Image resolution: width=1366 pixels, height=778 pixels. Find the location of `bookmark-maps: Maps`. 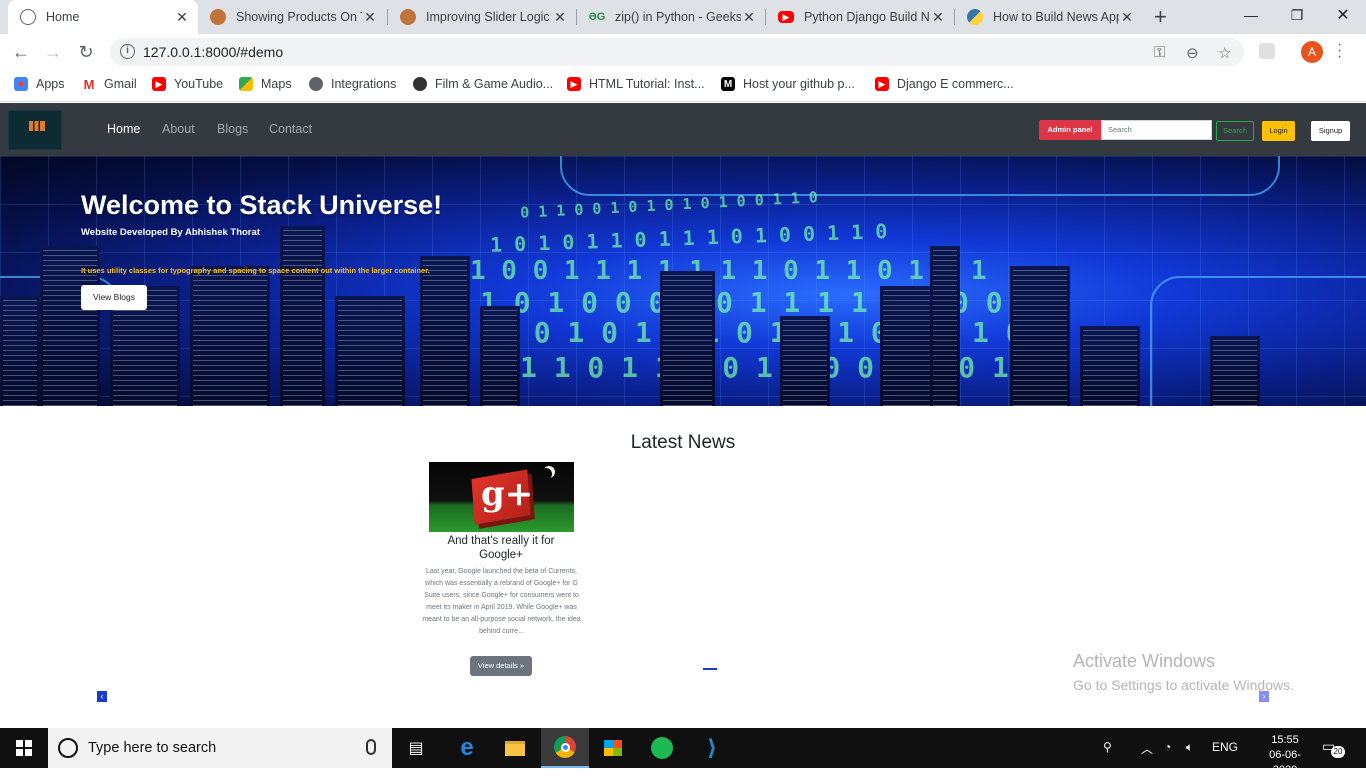

bookmark-maps: Maps is located at coordinates (265, 84).